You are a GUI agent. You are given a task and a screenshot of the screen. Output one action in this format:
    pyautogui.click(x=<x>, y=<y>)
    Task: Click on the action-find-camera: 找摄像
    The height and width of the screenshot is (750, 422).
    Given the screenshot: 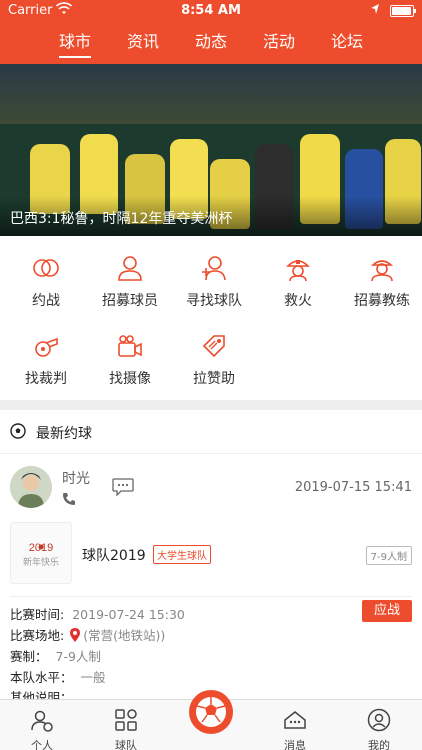 What is the action you would take?
    pyautogui.click(x=130, y=354)
    